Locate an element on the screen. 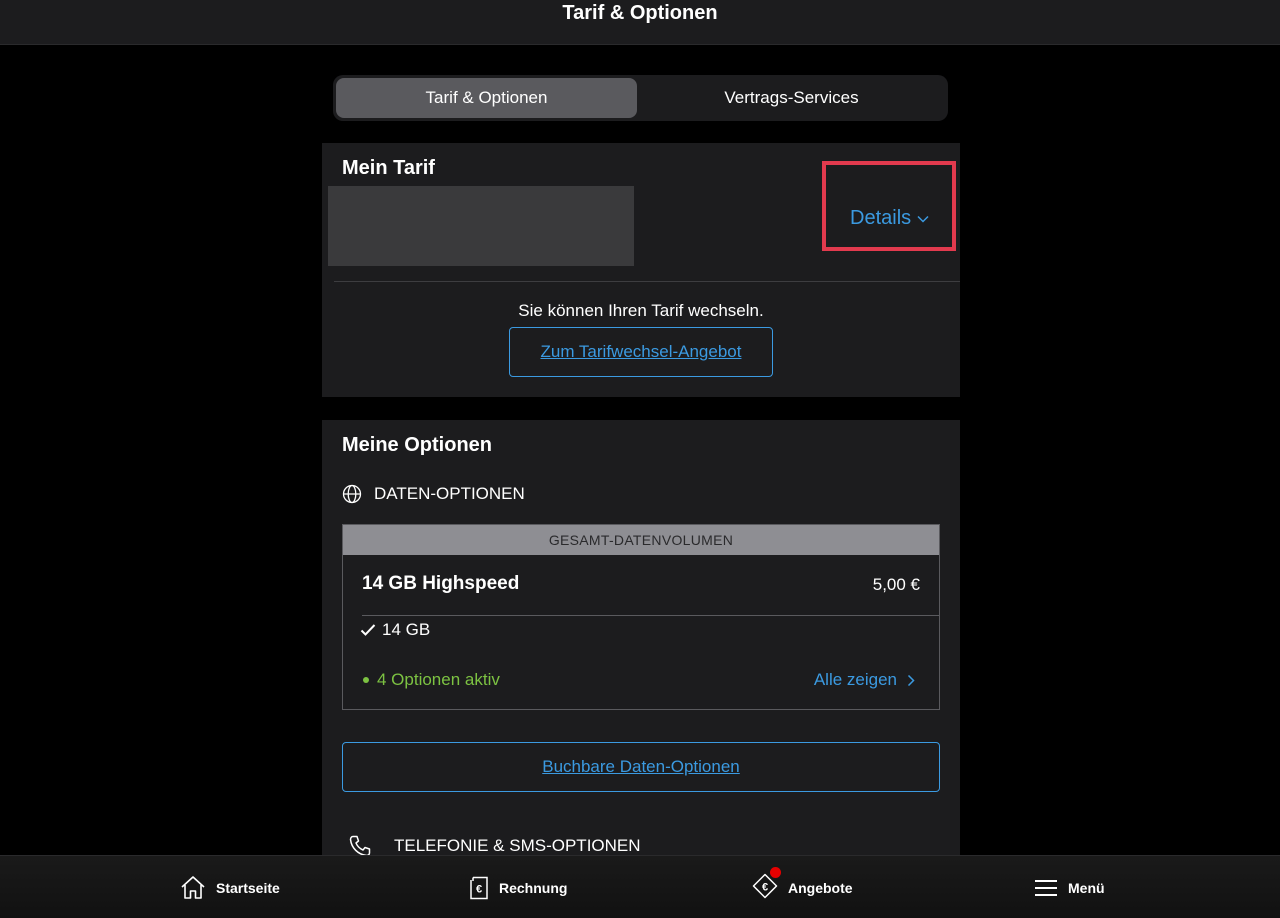 This screenshot has height=918, width=1280. home-icon is located at coordinates (193, 887).